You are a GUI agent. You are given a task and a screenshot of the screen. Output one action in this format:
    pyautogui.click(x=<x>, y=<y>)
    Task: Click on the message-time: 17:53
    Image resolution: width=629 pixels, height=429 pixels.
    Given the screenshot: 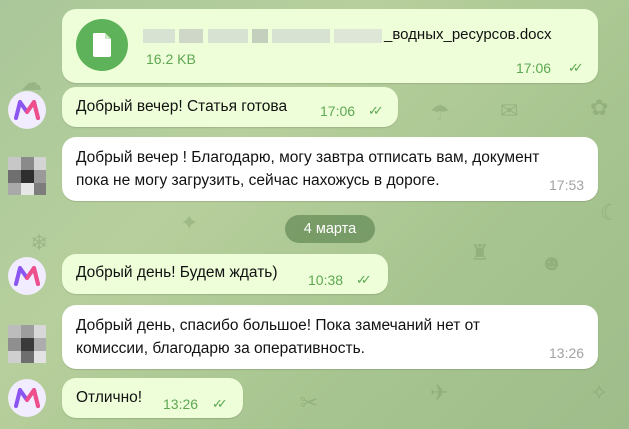 What is the action you would take?
    pyautogui.click(x=567, y=185)
    